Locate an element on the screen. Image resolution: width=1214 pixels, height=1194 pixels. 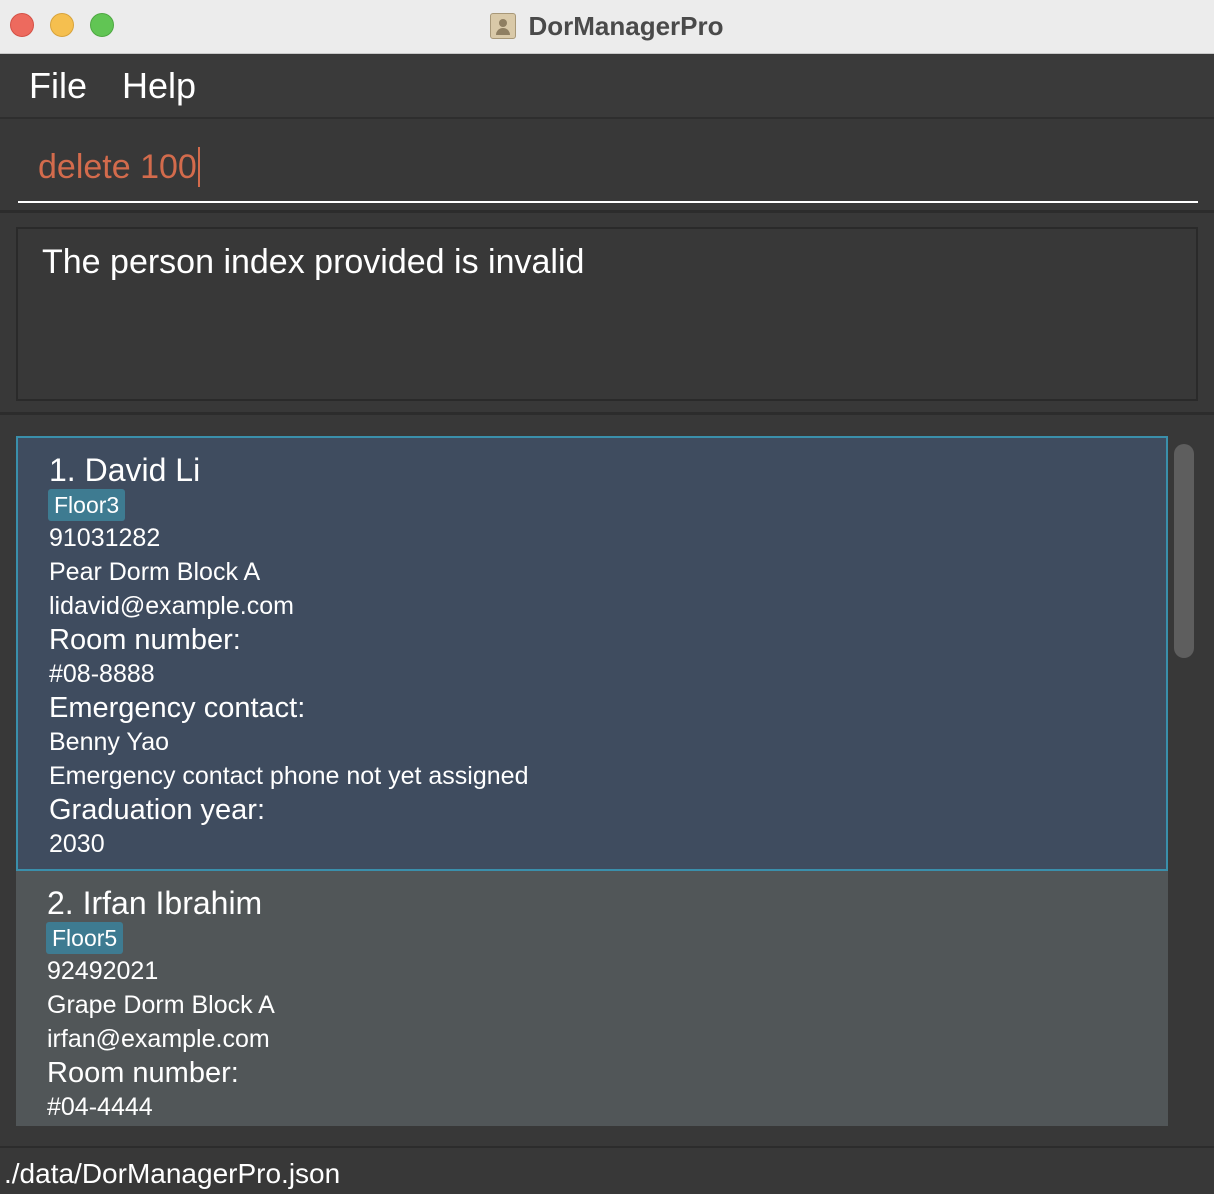
person-phone: 92492021 is located at coordinates (103, 971).